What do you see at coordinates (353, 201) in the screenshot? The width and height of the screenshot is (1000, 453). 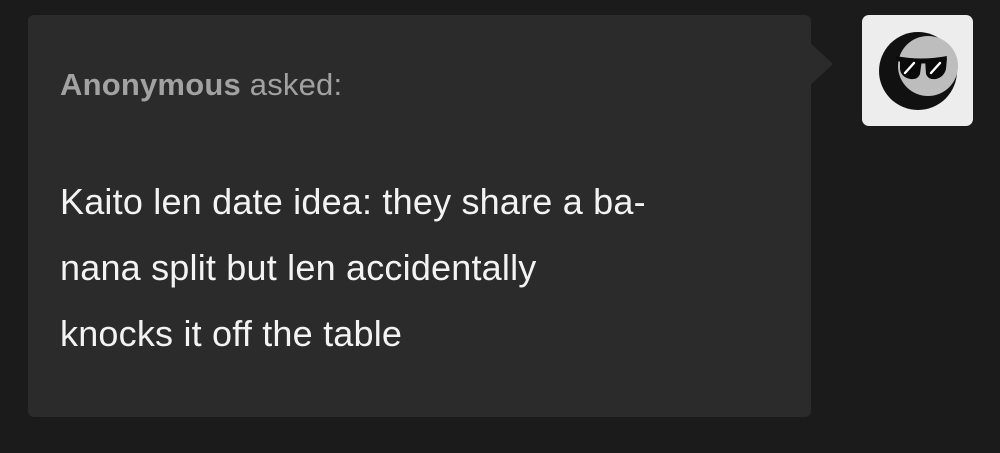 I see `question-line: Kaito len date idea: they share a ba-` at bounding box center [353, 201].